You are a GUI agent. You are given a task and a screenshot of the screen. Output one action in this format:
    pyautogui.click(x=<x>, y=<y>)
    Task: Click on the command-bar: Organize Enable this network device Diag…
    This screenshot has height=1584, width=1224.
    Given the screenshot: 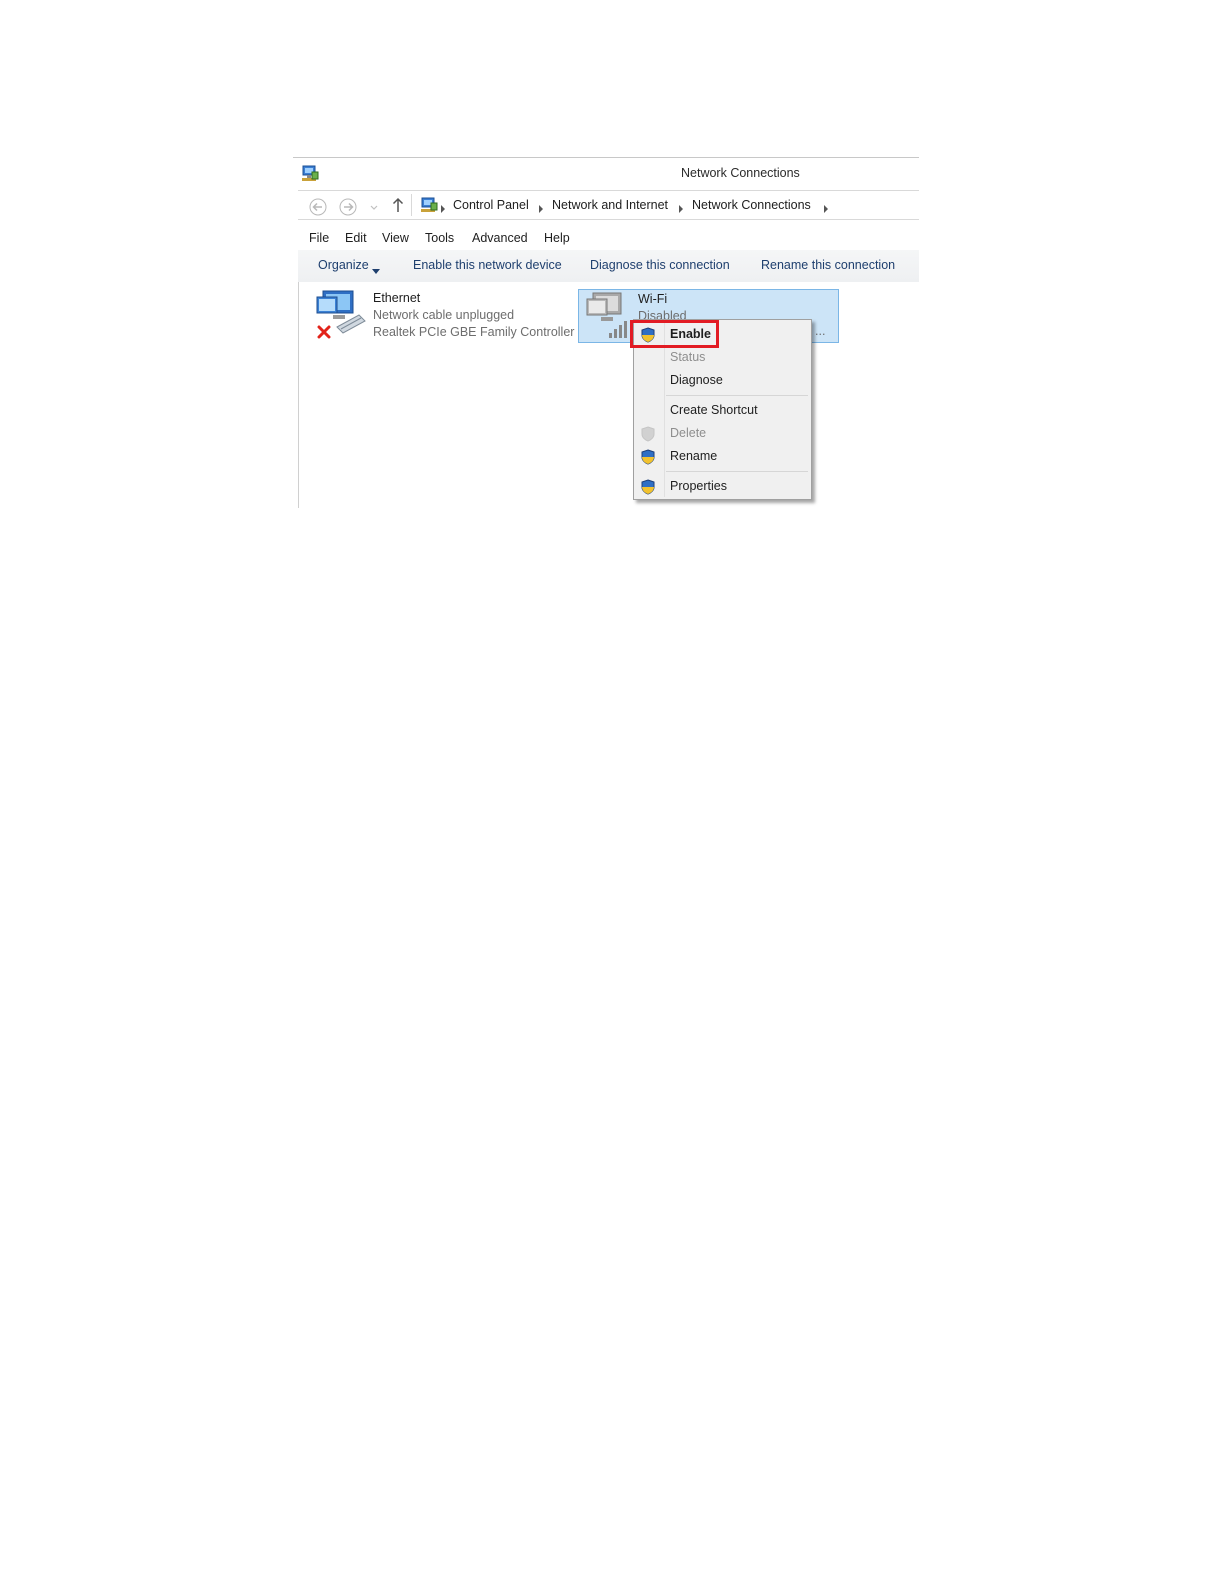 What is the action you would take?
    pyautogui.click(x=608, y=266)
    